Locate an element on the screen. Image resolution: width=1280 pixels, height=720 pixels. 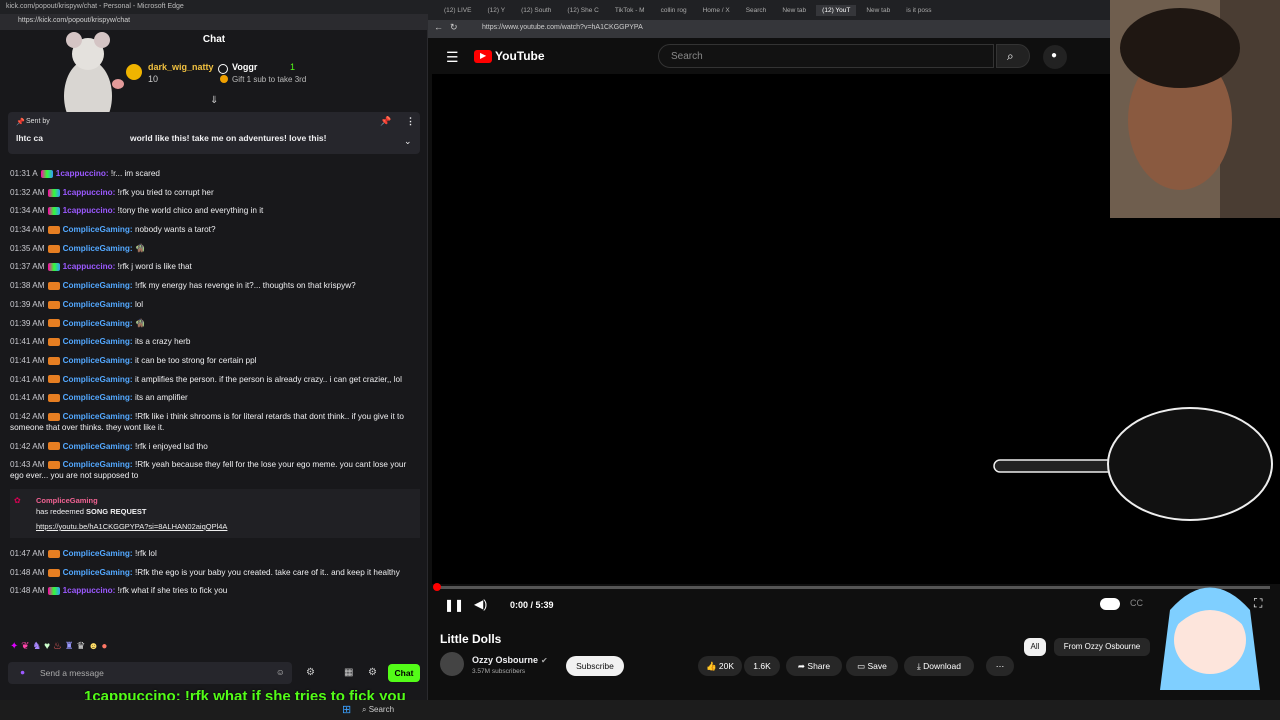
pin-icon: 📌 is located at coordinates (20, 122).